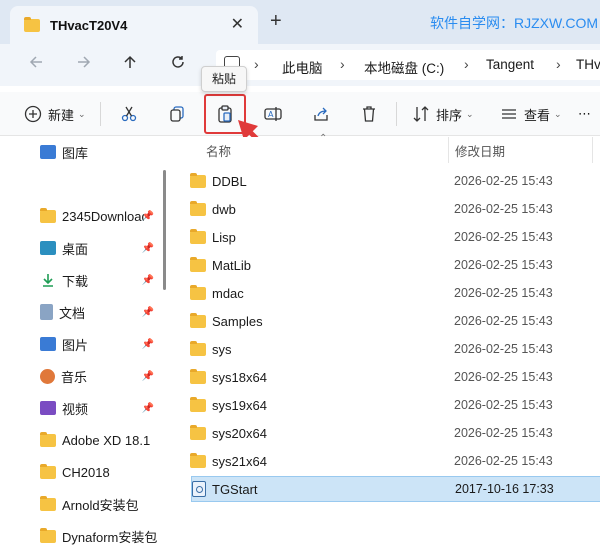 The image size is (600, 555). What do you see at coordinates (74, 377) in the screenshot?
I see `nav-item-label: 音乐` at bounding box center [74, 377].